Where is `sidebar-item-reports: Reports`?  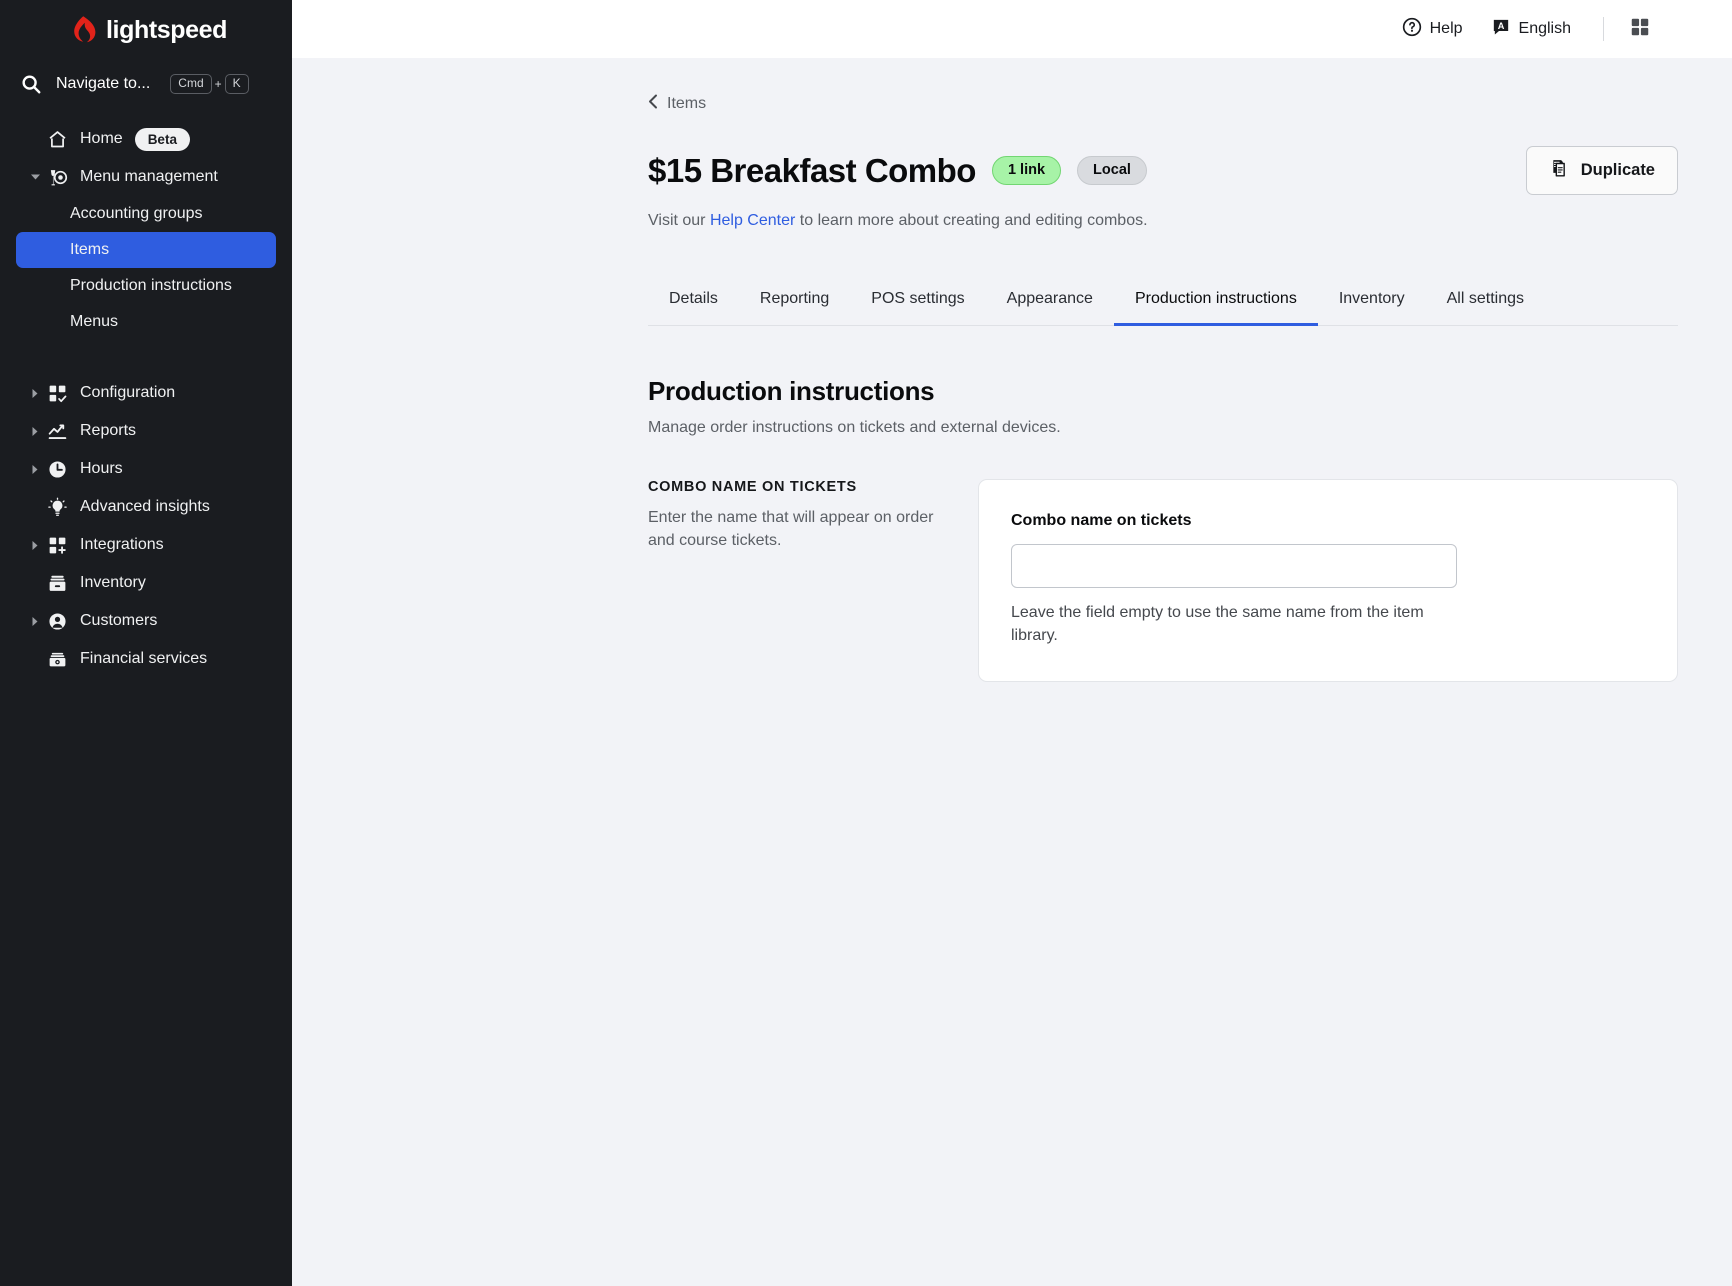
sidebar-item-reports: Reports is located at coordinates (146, 431).